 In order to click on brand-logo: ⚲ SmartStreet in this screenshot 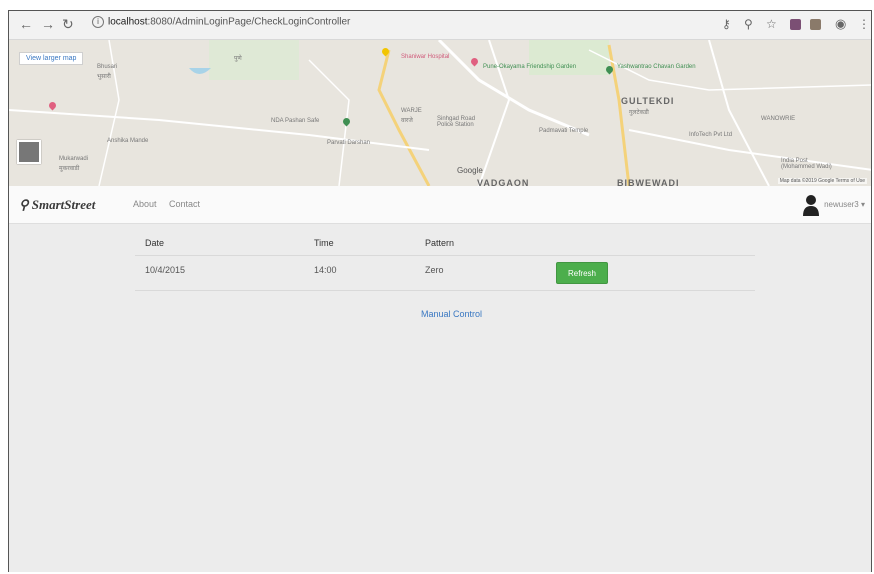, I will do `click(57, 205)`.